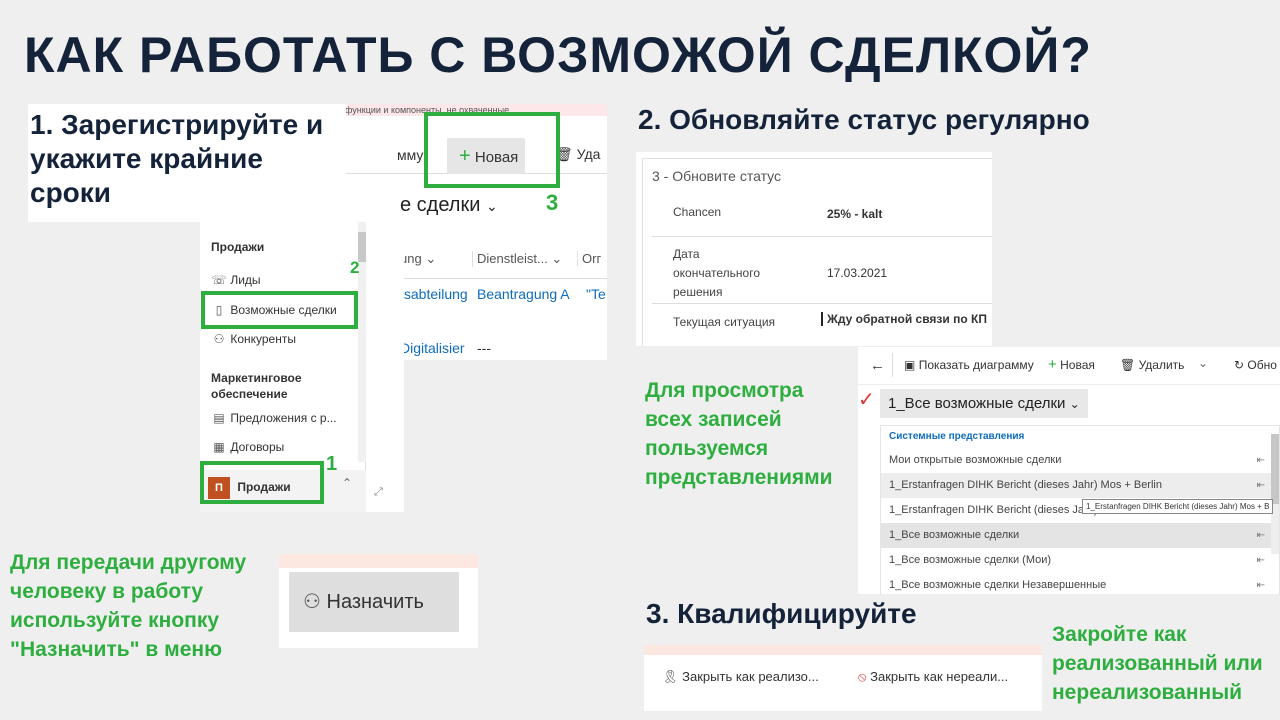  Describe the element at coordinates (219, 339) in the screenshot. I see `person-icon: ⚇` at that location.